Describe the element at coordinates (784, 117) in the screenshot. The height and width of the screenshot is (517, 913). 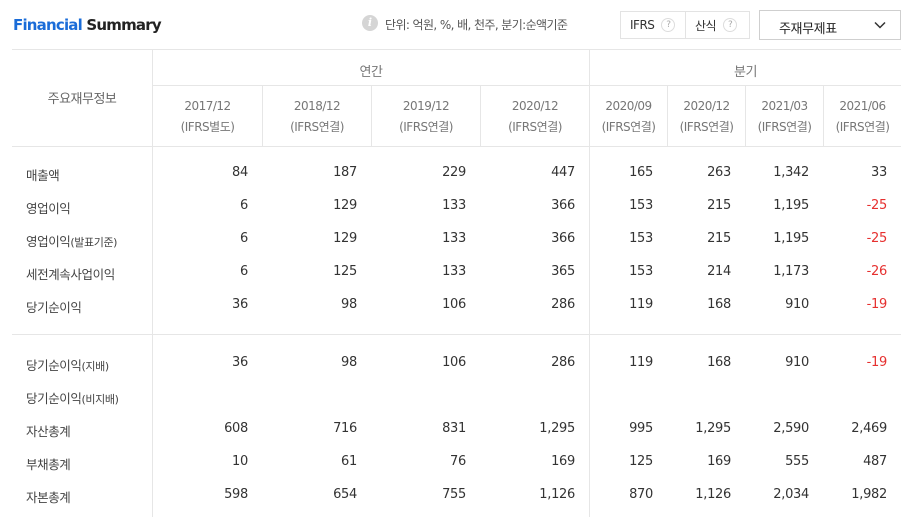
I see `column-header: 2021/03 (IFRS연결)` at that location.